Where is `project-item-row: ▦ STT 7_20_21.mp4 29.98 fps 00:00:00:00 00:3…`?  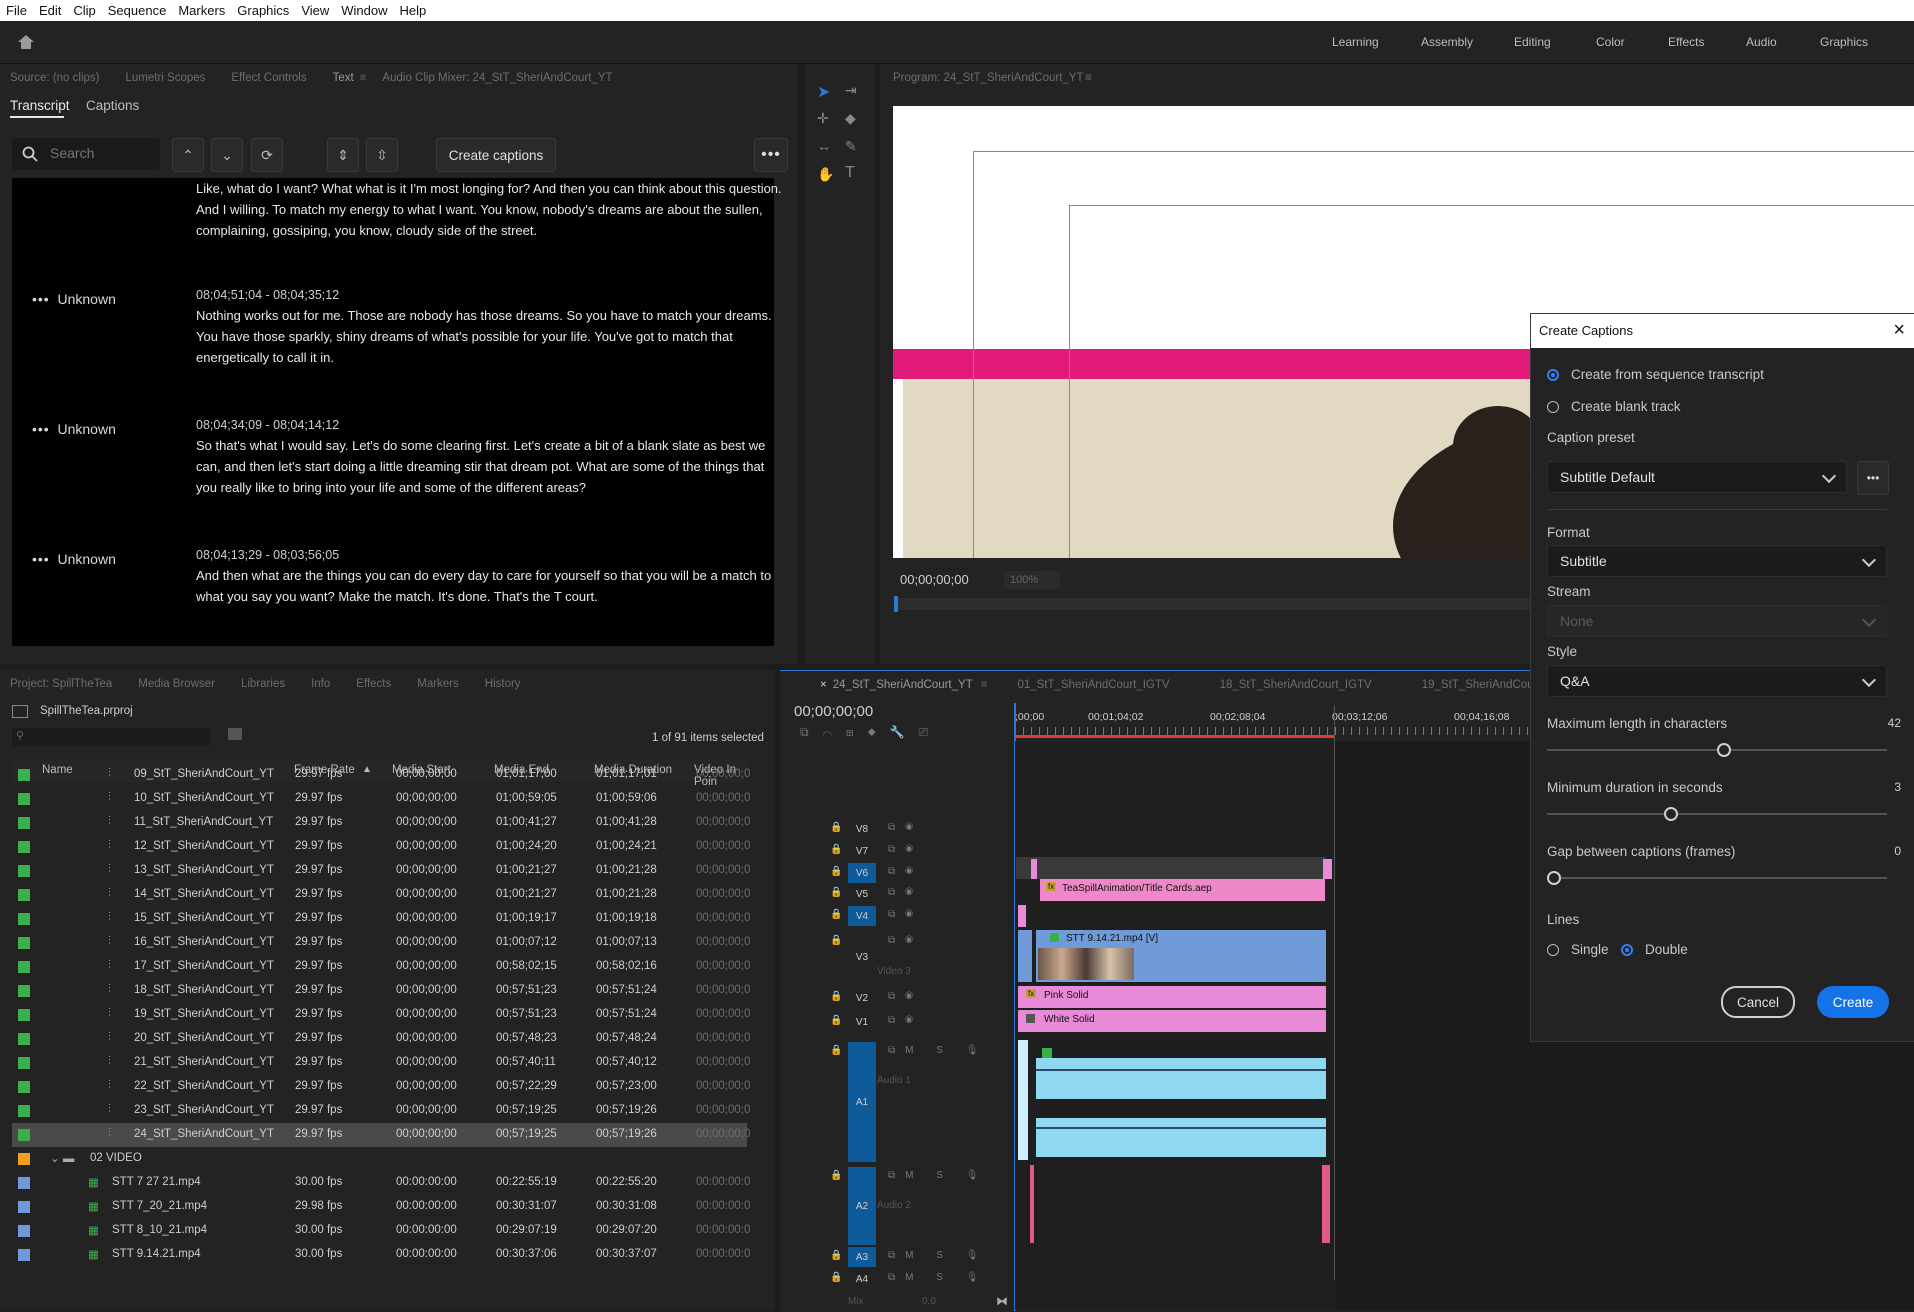
project-item-row: ▦ STT 7_20_21.mp4 29.98 fps 00:00:00:00 00:3… is located at coordinates (381, 1207).